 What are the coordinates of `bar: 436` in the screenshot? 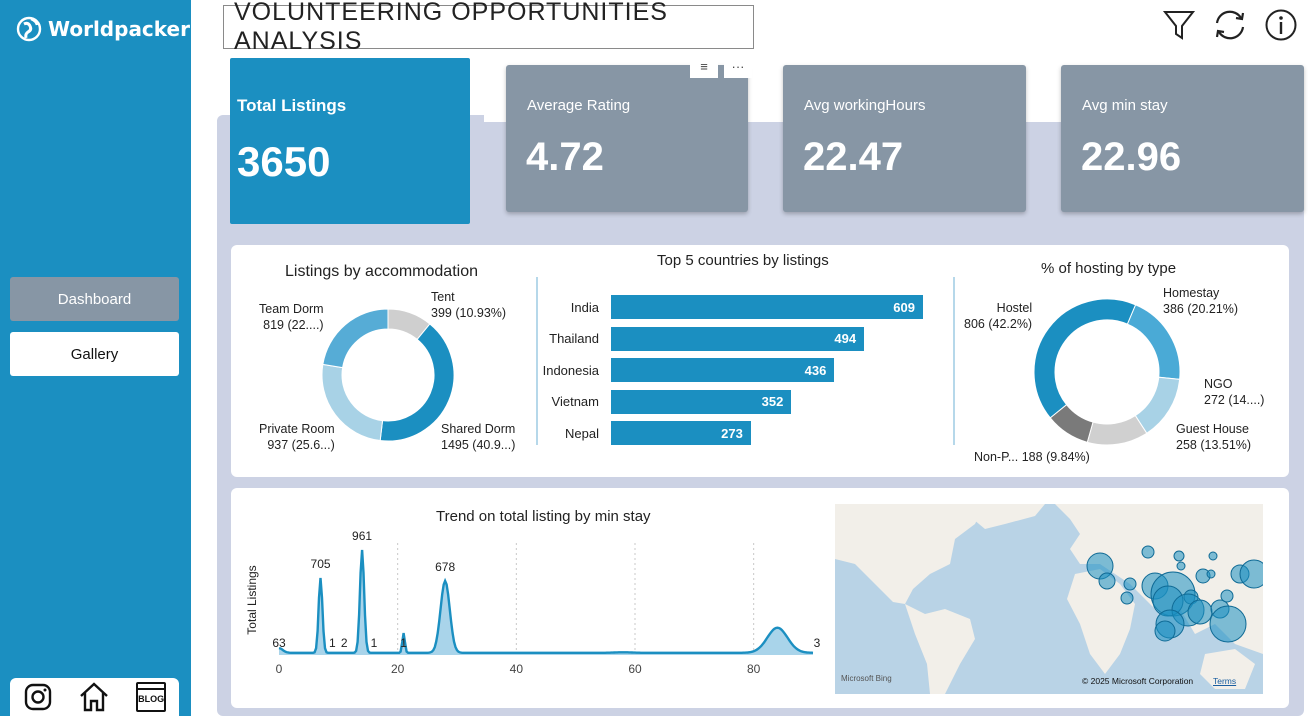 It's located at (723, 370).